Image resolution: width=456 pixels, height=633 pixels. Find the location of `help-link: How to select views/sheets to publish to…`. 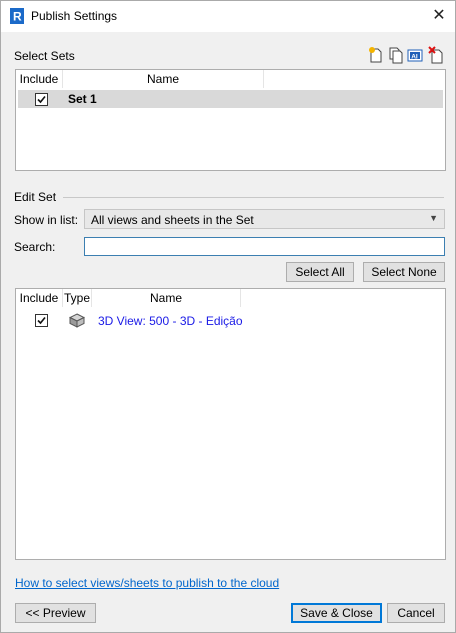

help-link: How to select views/sheets to publish to… is located at coordinates (147, 583).